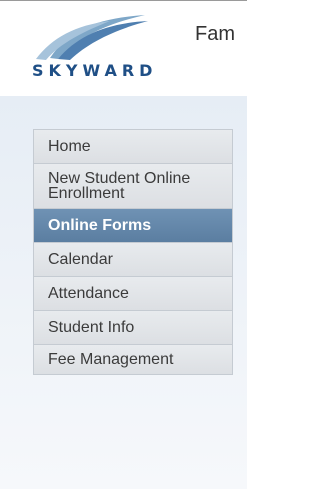 This screenshot has height=489, width=320. What do you see at coordinates (69, 146) in the screenshot?
I see `sidebar-item-label: Home` at bounding box center [69, 146].